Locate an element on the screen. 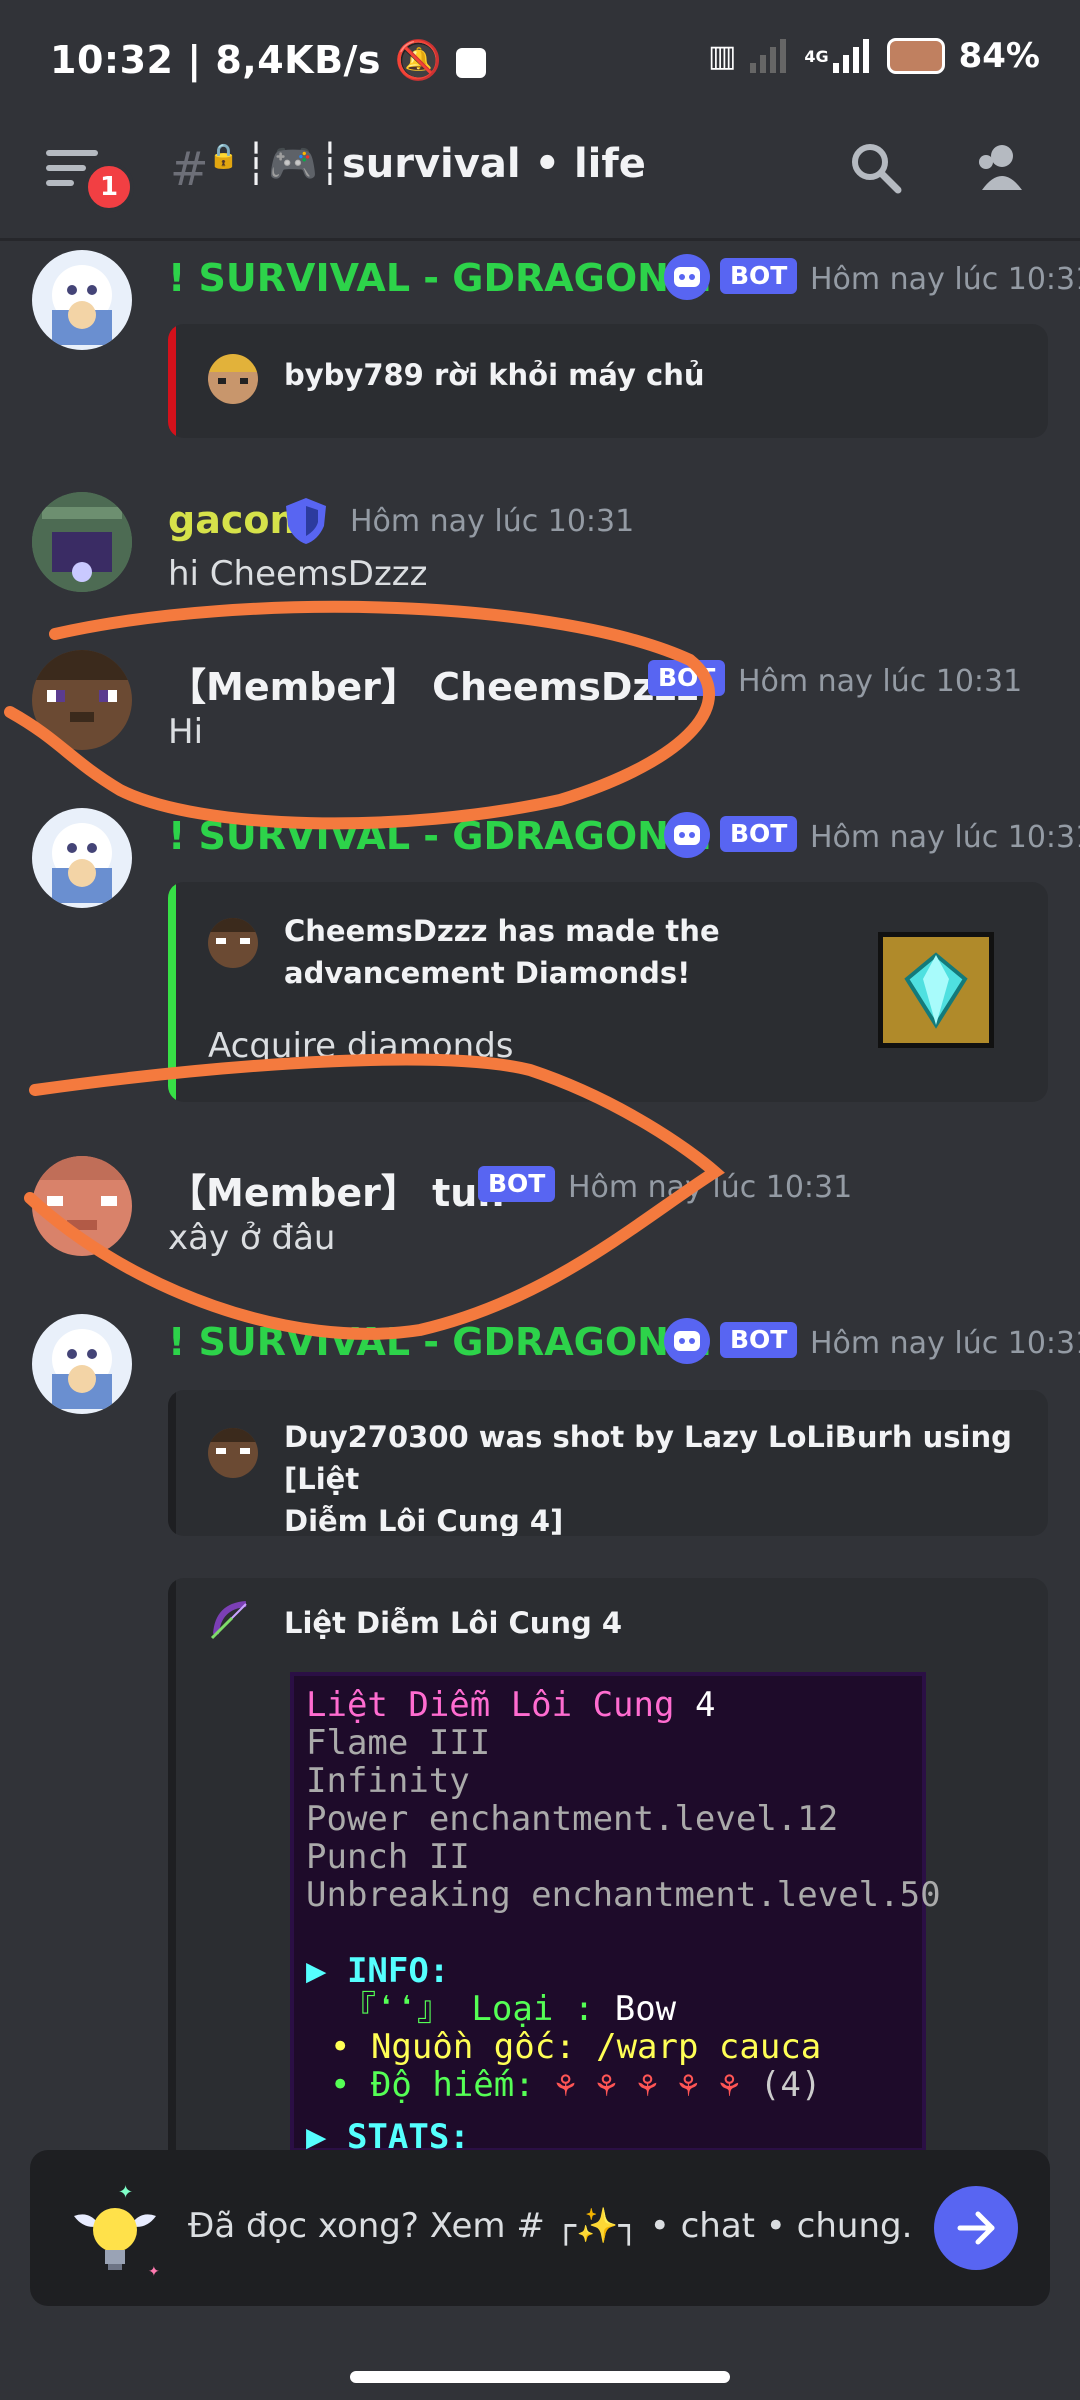 This screenshot has width=1080, height=2400. tooltip-name-row: Liệt Diễm Lôi Cung 4 is located at coordinates (608, 1705).